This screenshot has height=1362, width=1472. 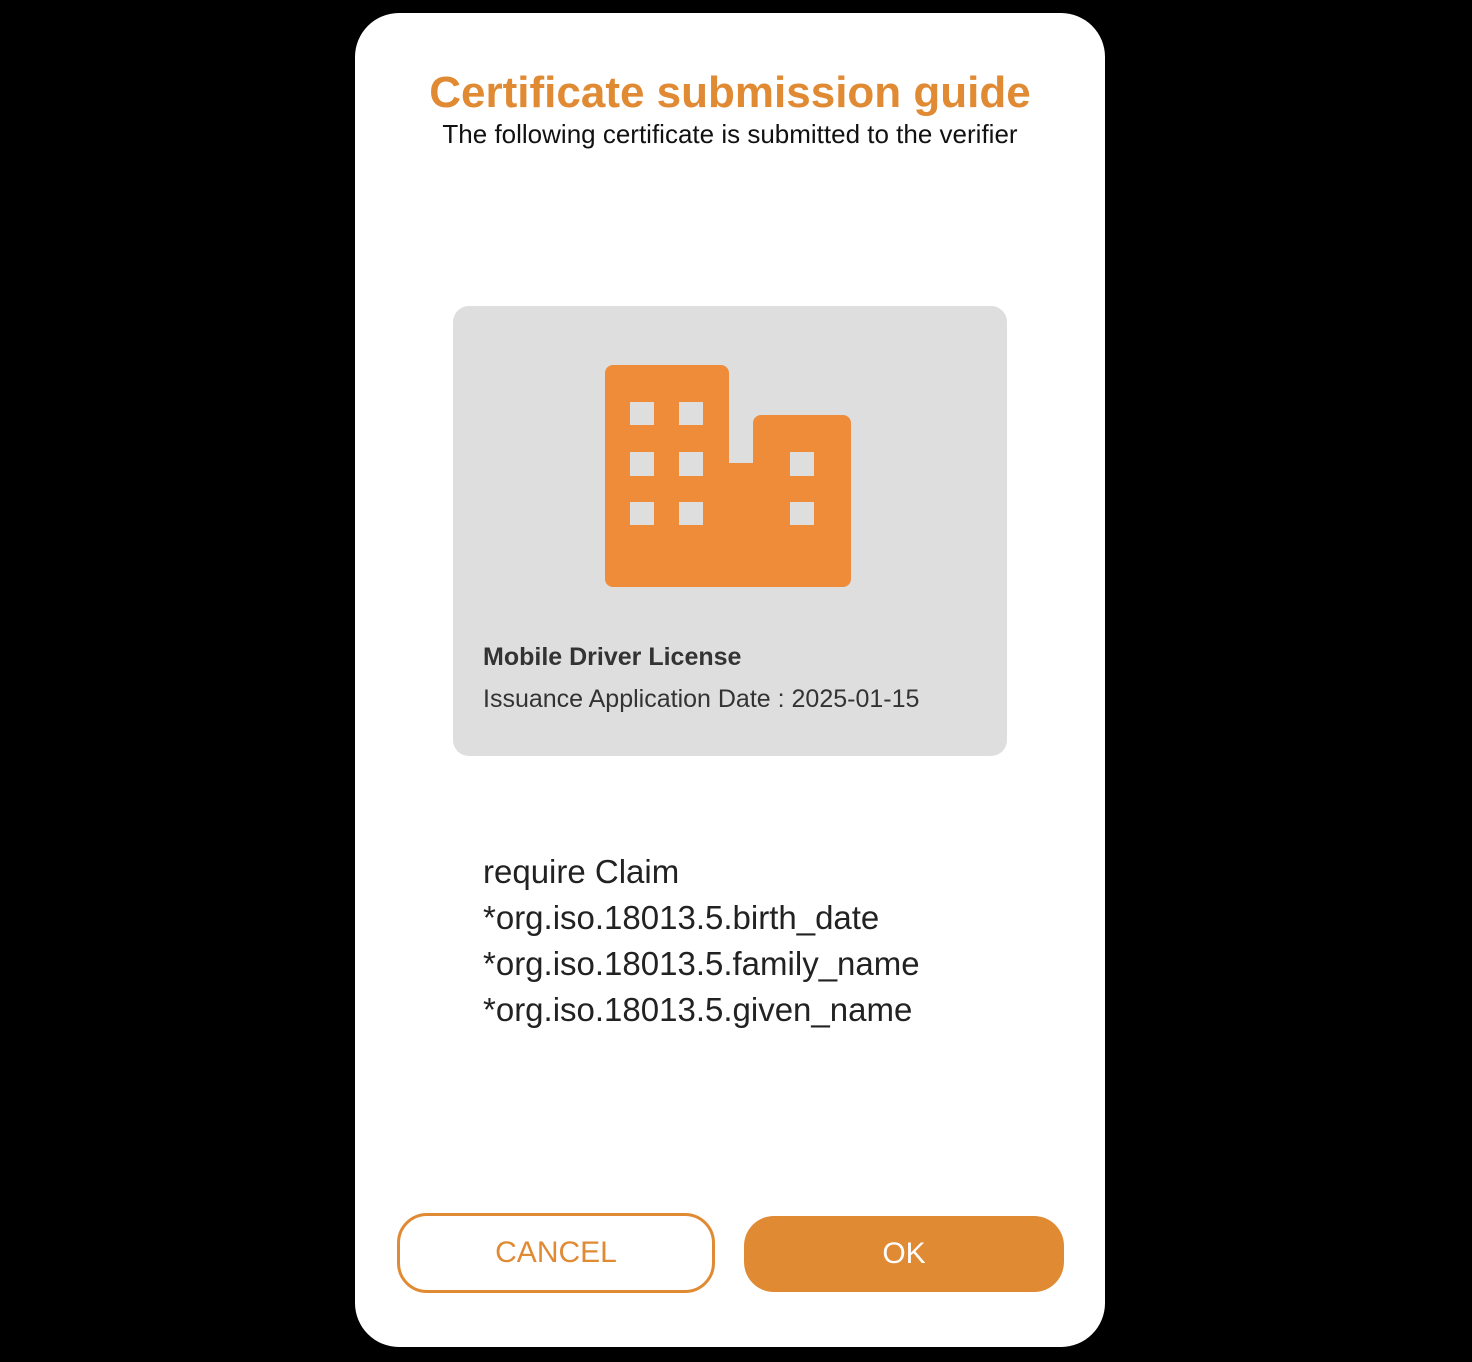 I want to click on claim-item: *org.iso.18013.5.birth_date, so click(x=681, y=917).